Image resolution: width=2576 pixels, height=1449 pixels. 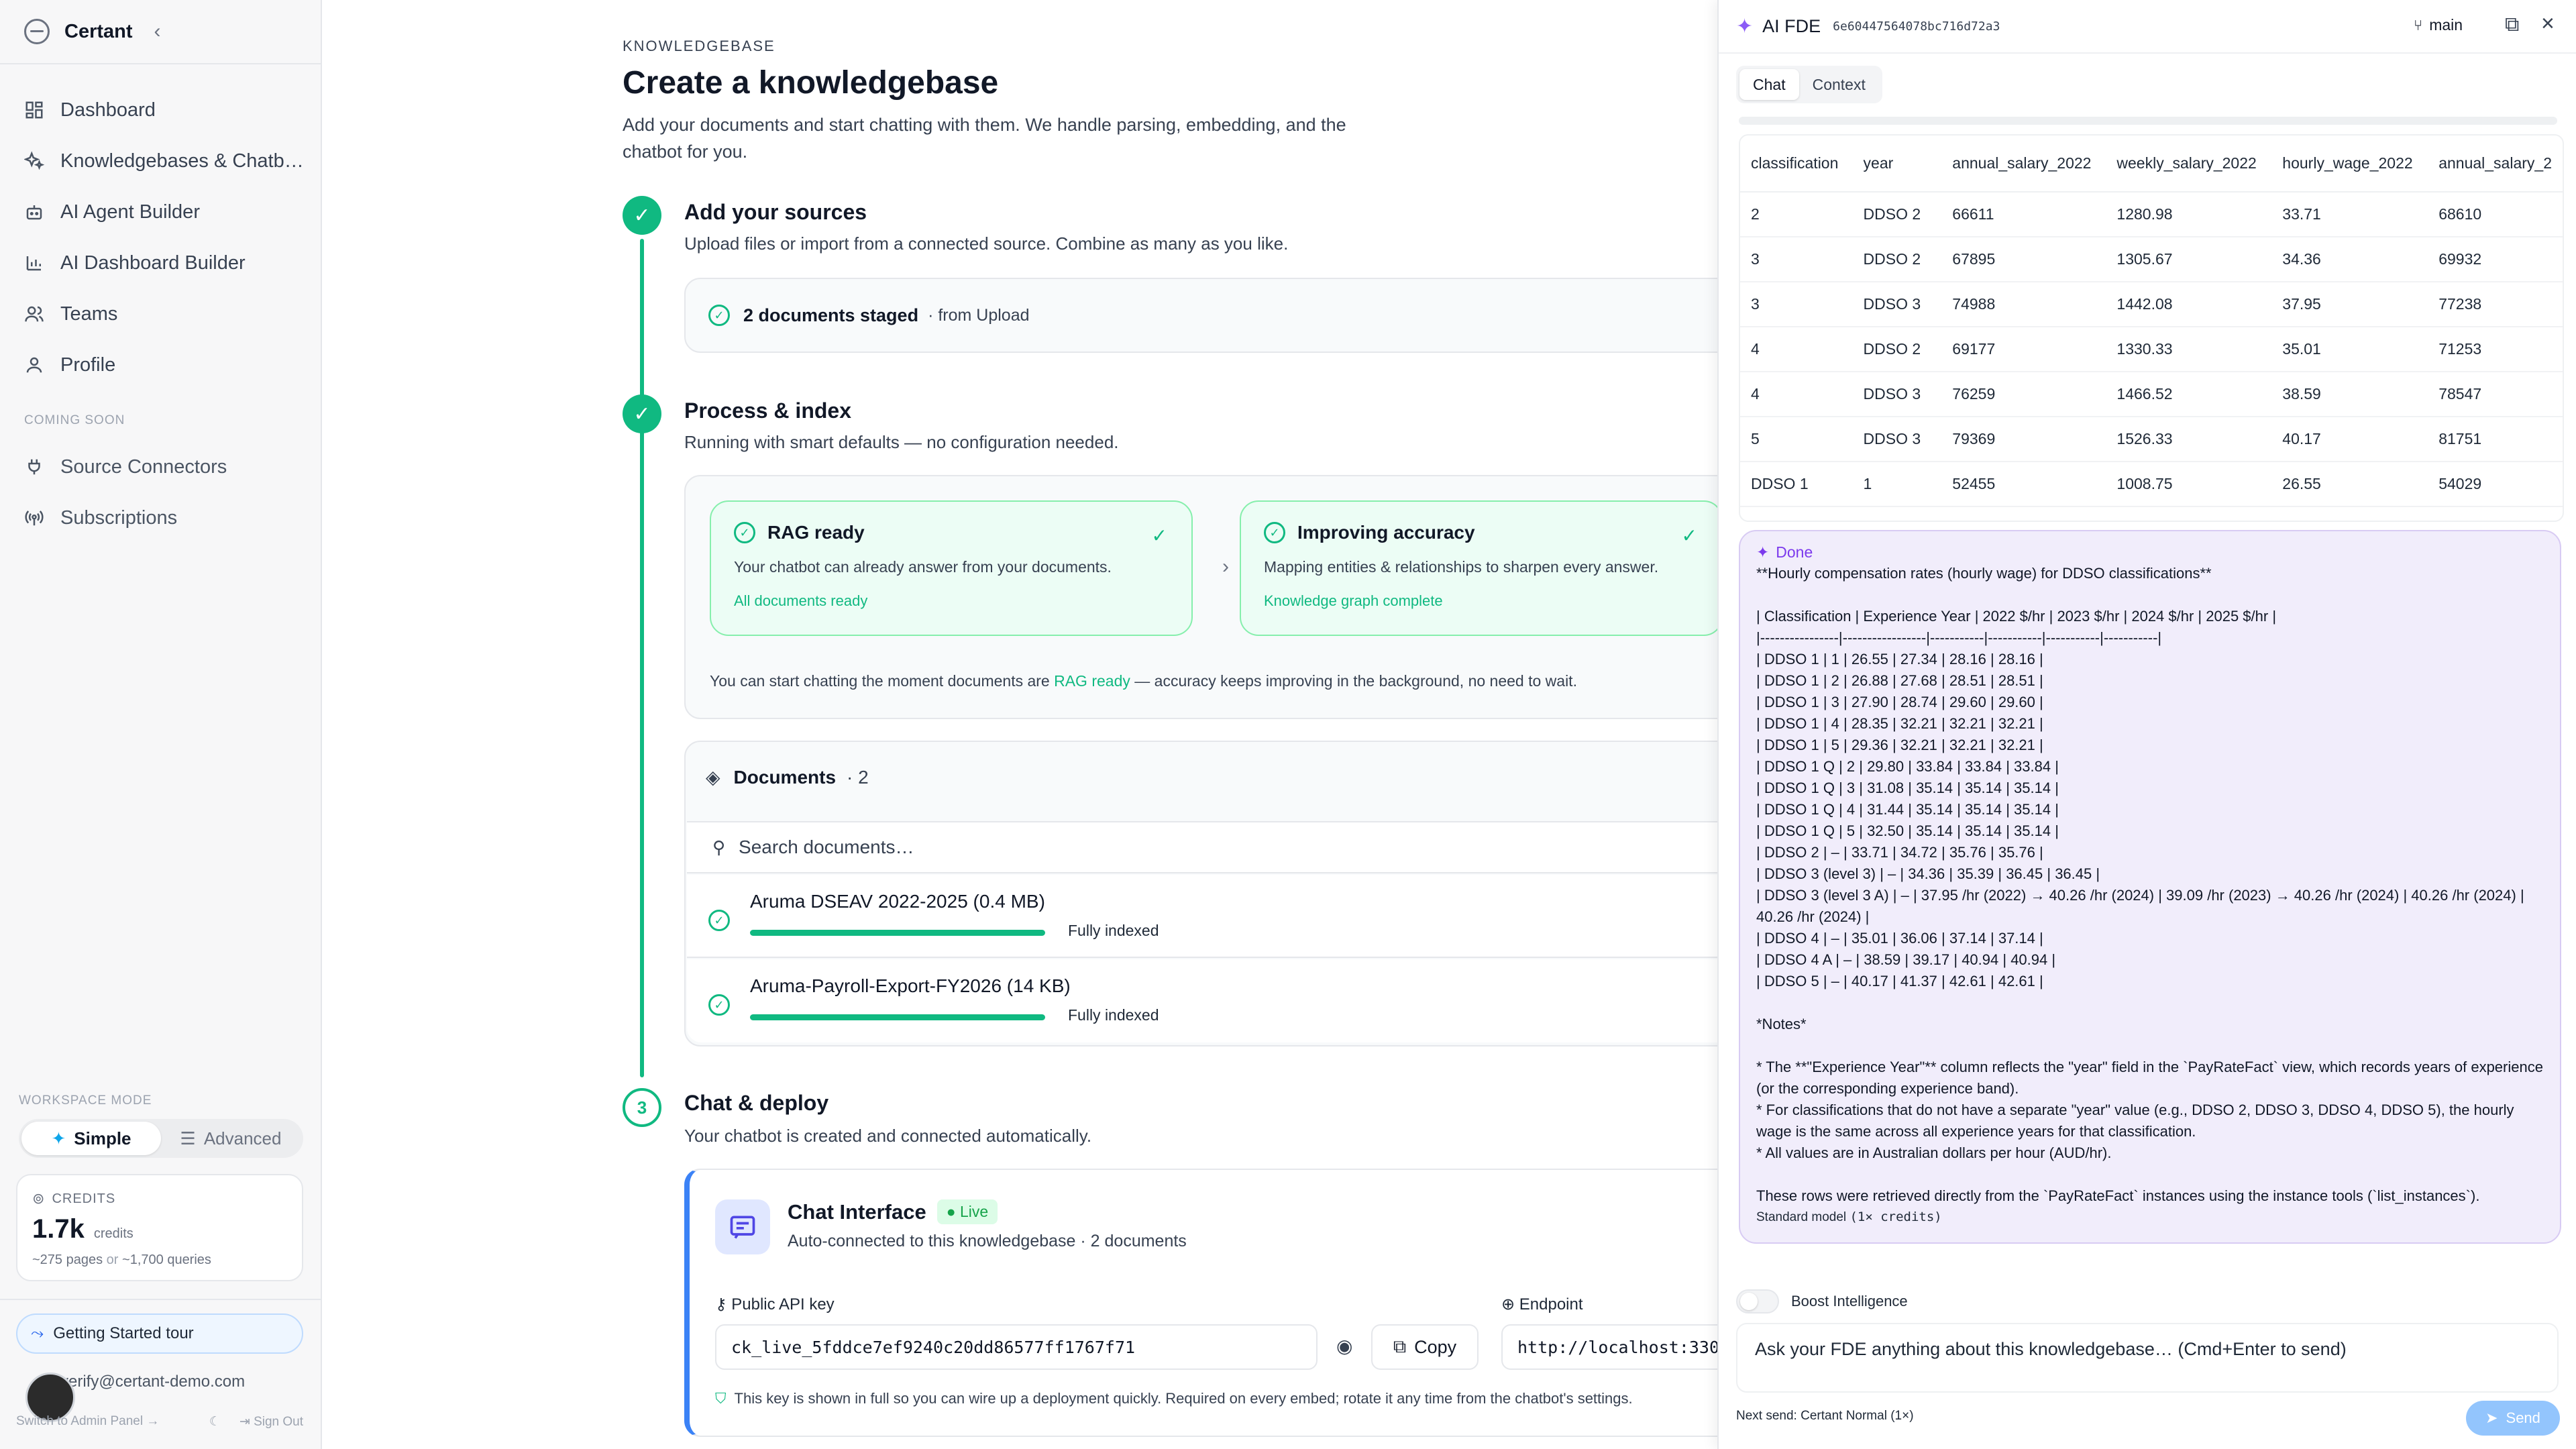 I want to click on column-header: hourly_wage_2022, so click(x=2349, y=164).